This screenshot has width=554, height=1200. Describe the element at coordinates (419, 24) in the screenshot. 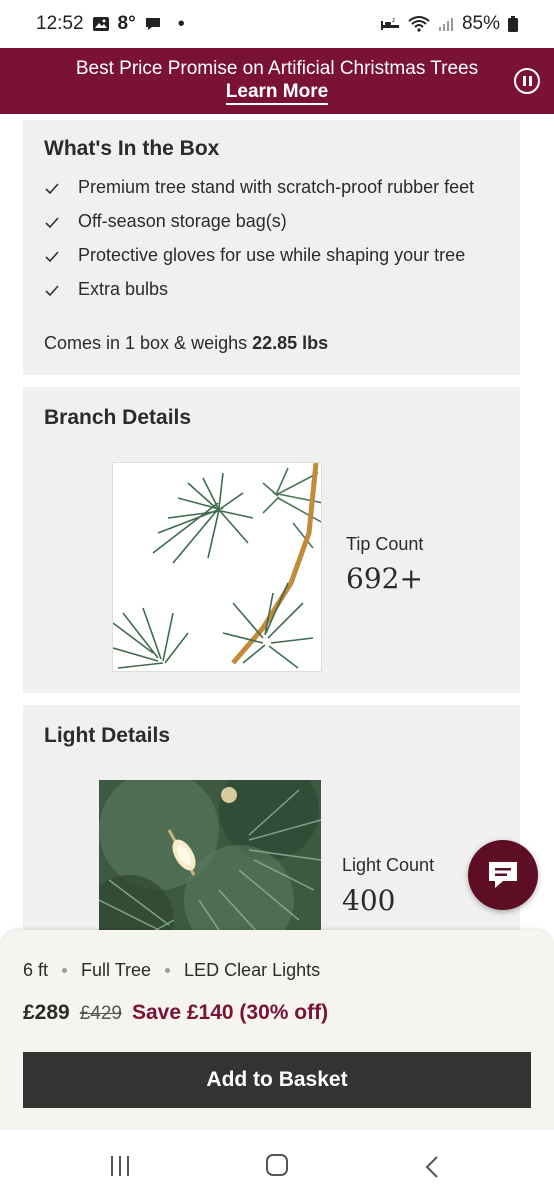

I see `wifi-icon` at that location.